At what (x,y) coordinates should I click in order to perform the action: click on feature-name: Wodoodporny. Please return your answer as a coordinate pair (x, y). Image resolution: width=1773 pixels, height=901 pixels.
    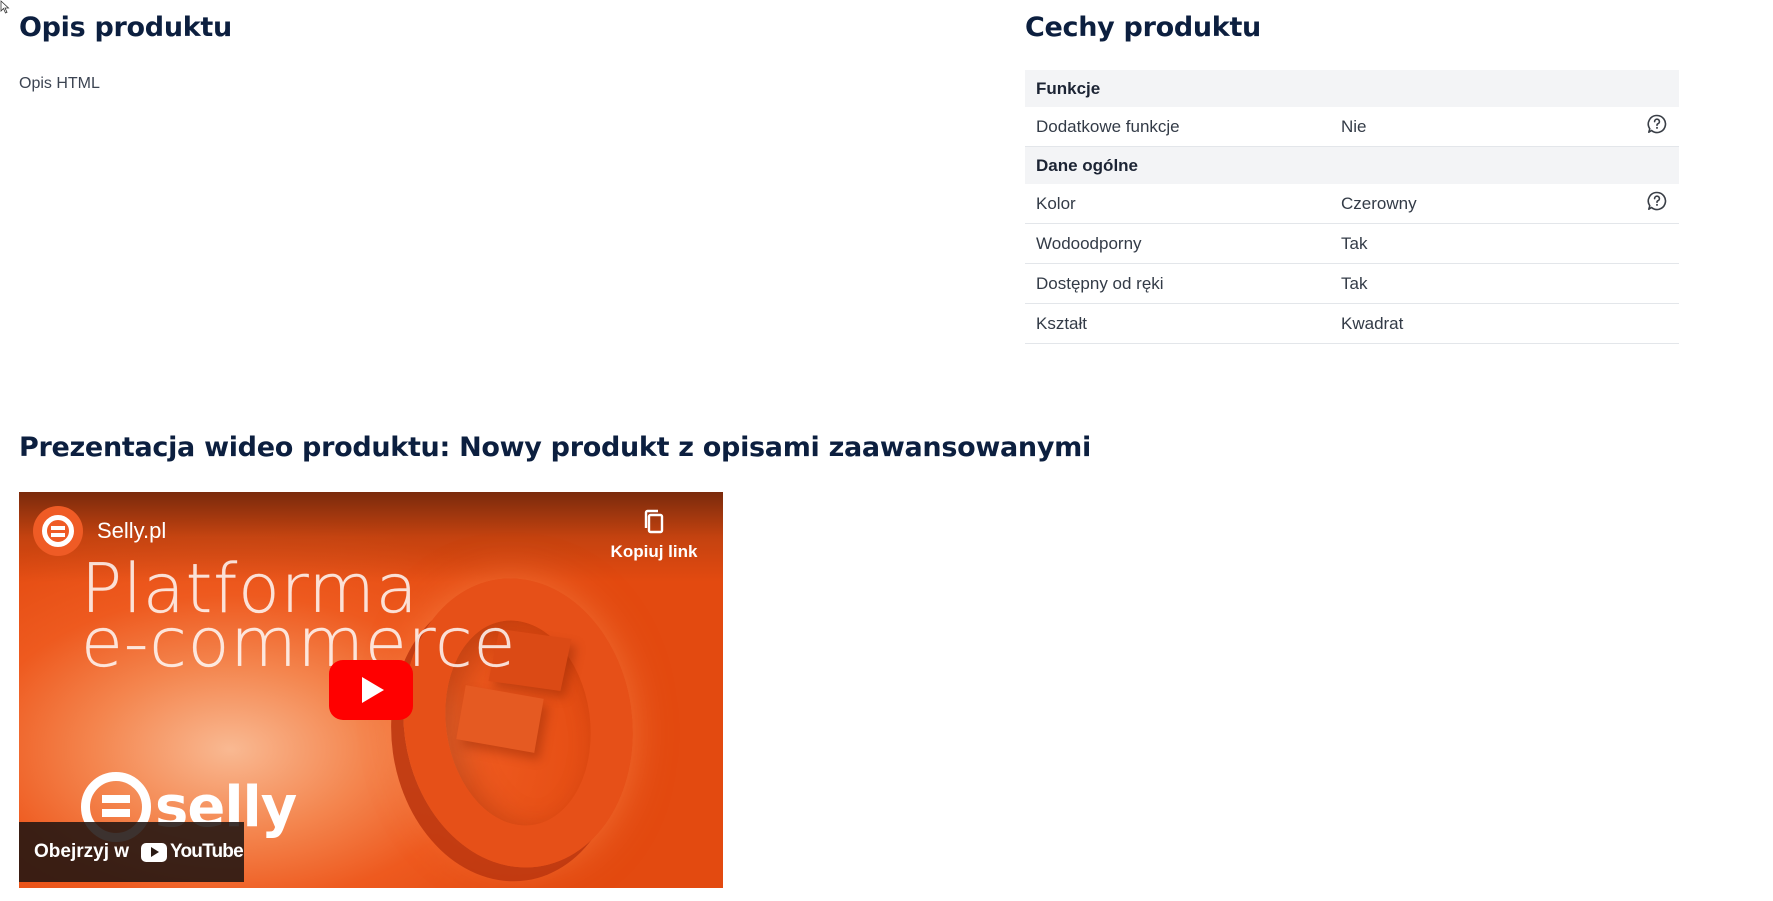
    Looking at the image, I should click on (1089, 243).